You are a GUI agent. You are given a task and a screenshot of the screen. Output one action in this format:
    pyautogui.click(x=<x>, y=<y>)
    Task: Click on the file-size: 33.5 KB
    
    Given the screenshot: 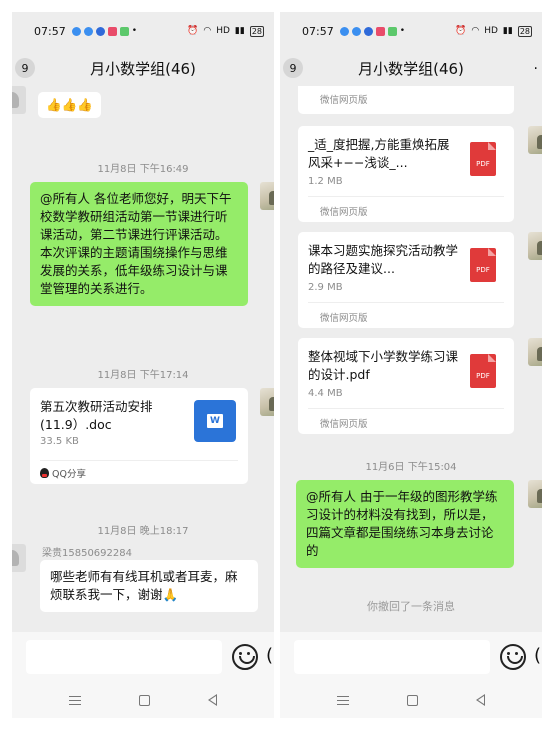 What is the action you would take?
    pyautogui.click(x=59, y=441)
    